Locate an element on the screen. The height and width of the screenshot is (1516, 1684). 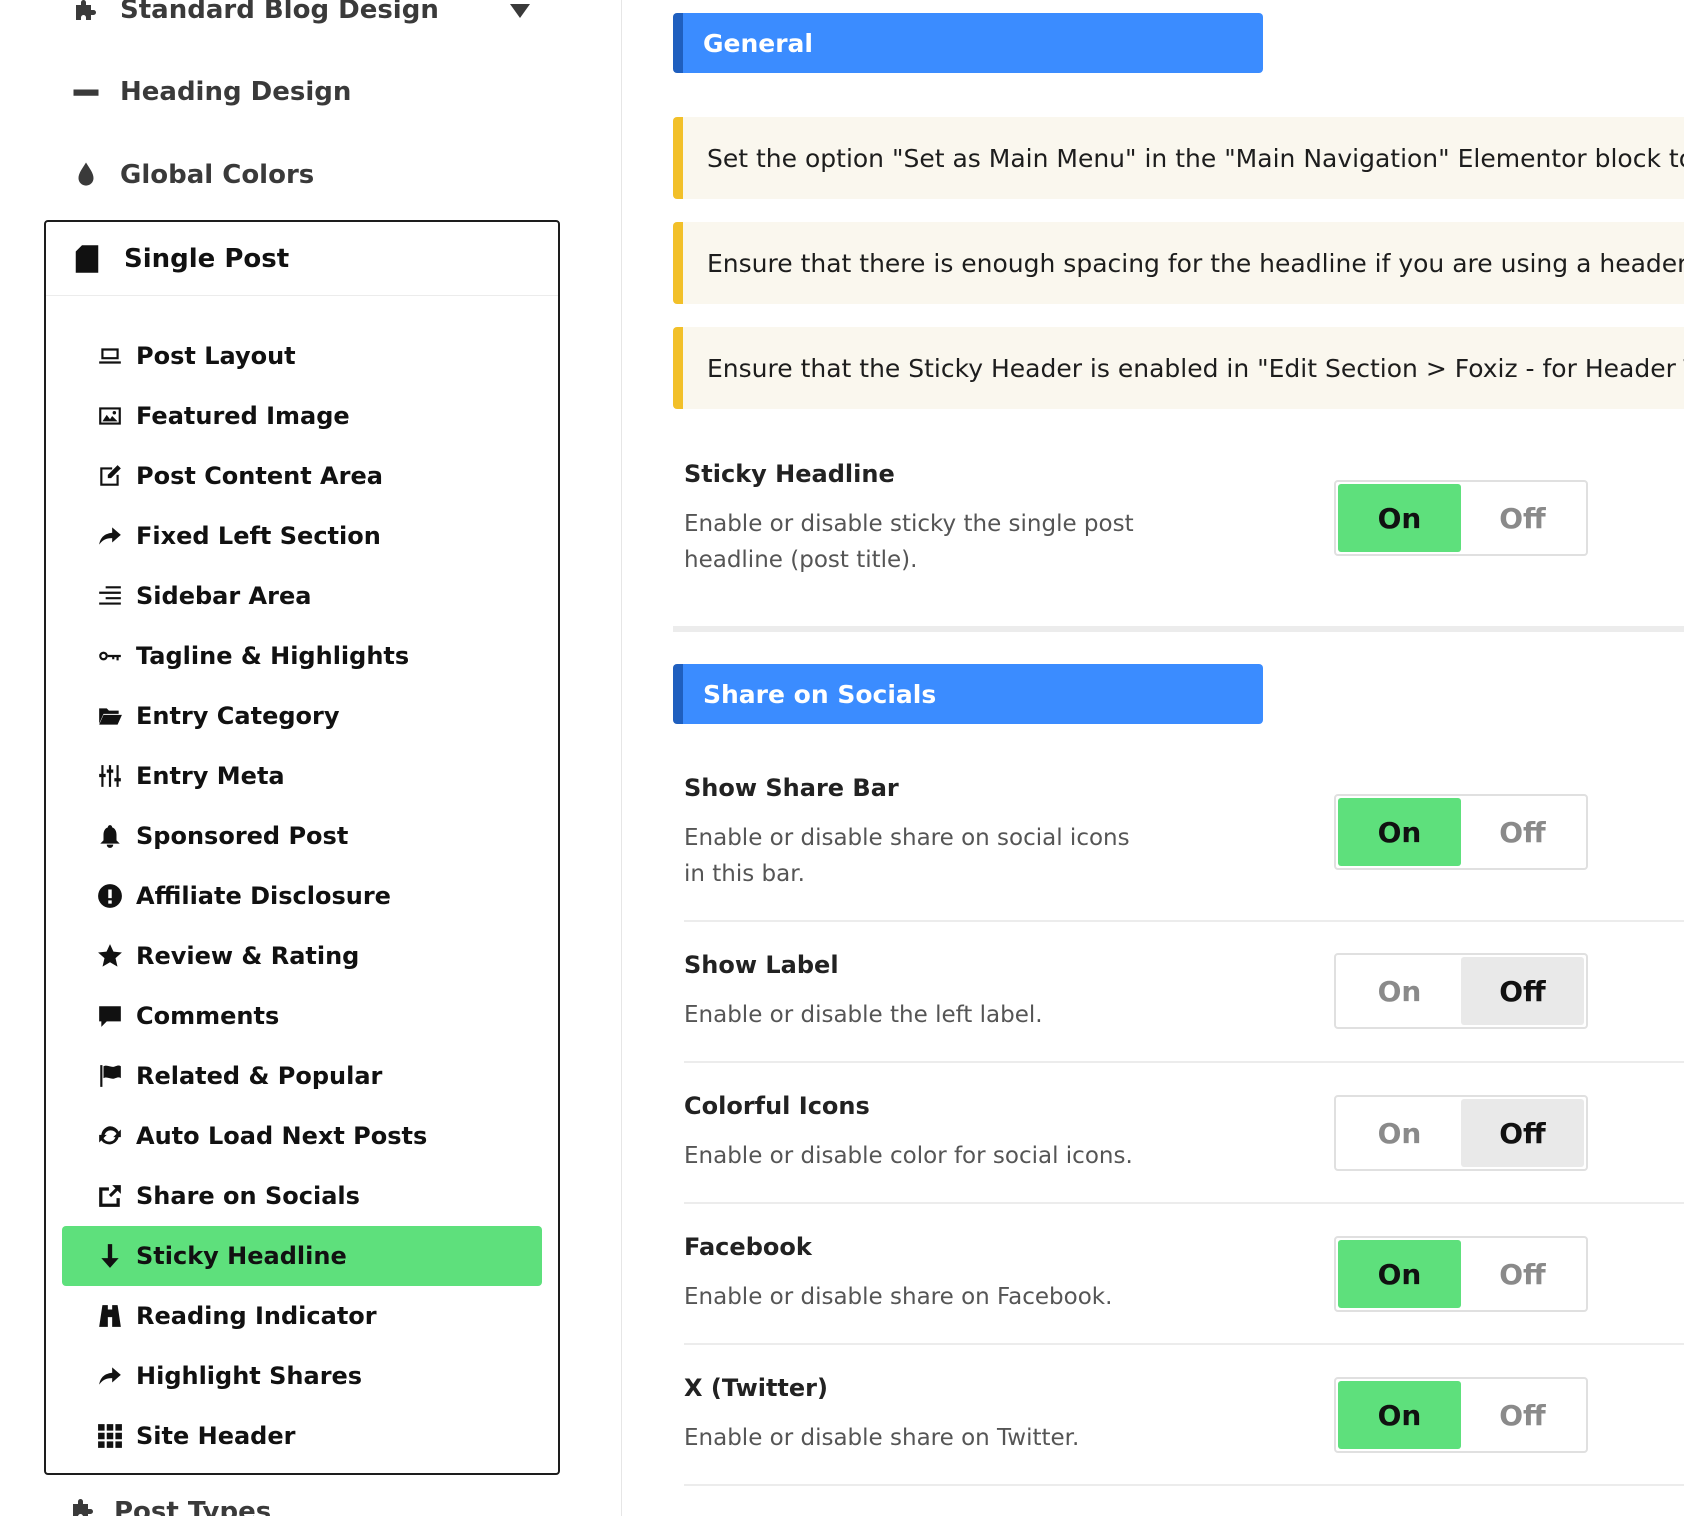
sidebar-item-post-content-area: Post Content Area is located at coordinates (302, 476).